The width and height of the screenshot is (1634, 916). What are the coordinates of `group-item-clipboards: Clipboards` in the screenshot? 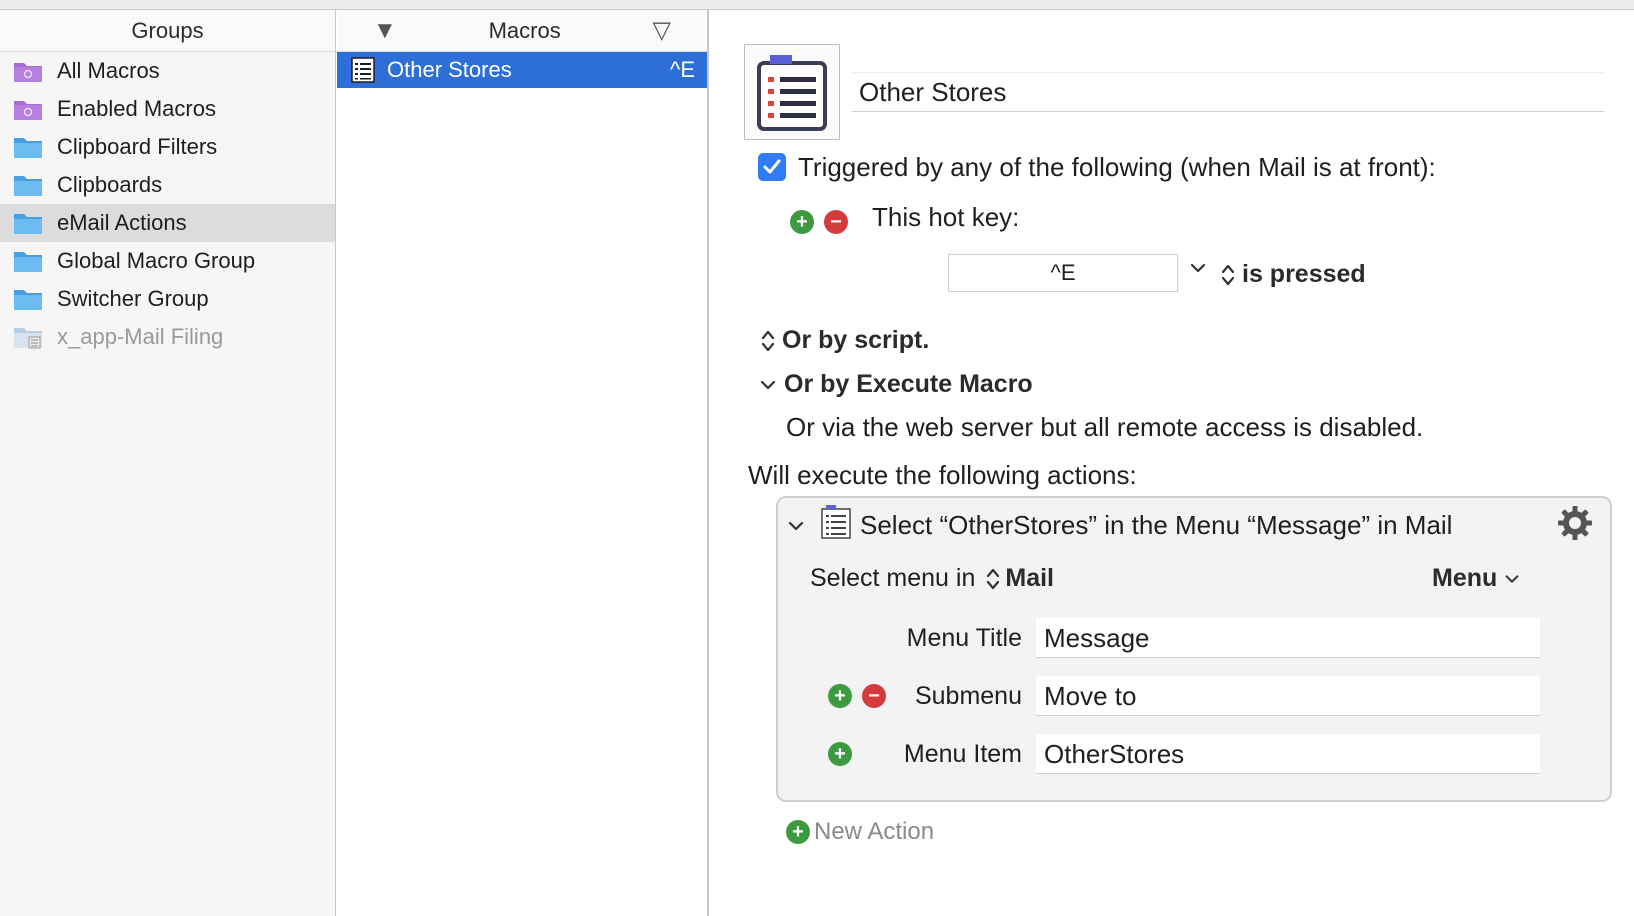 It's located at (167, 185).